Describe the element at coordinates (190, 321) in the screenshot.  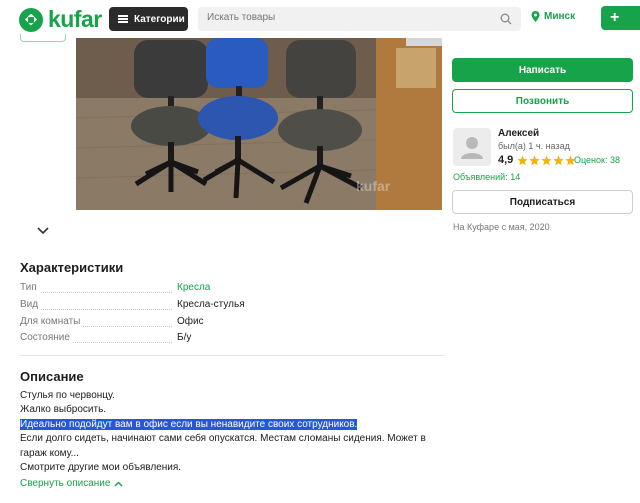
I see `char-value: Офис` at that location.